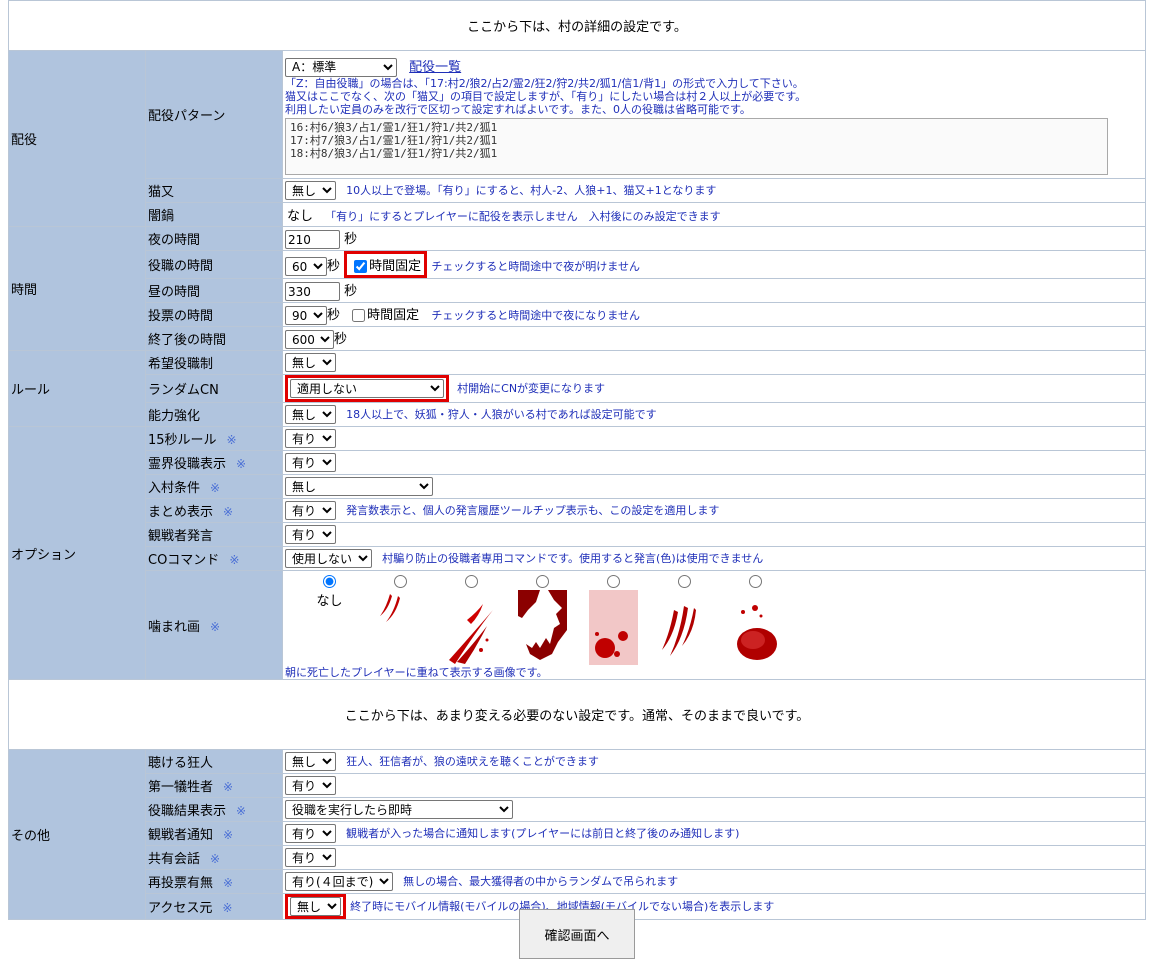  I want to click on vote-time-note: チェックすると時間途中で夜になりません, so click(535, 315).